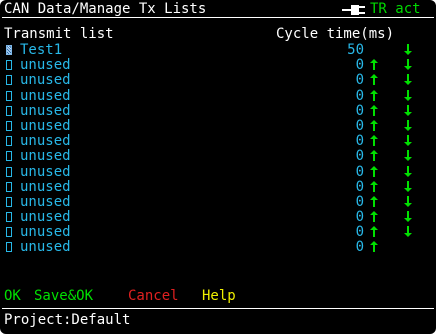  Describe the element at coordinates (218, 50) in the screenshot. I see `list-item: Test1 50` at that location.